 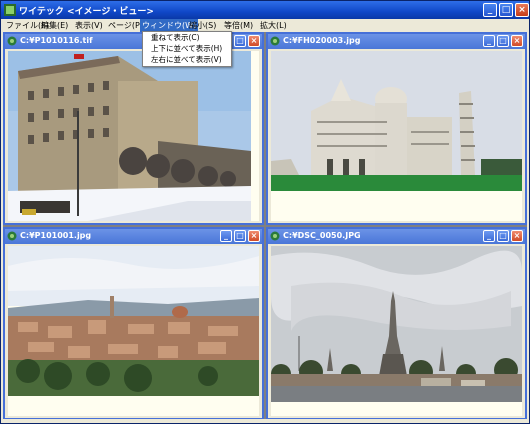 What do you see at coordinates (54, 25) in the screenshot?
I see `menu-edit: 編集(E)` at bounding box center [54, 25].